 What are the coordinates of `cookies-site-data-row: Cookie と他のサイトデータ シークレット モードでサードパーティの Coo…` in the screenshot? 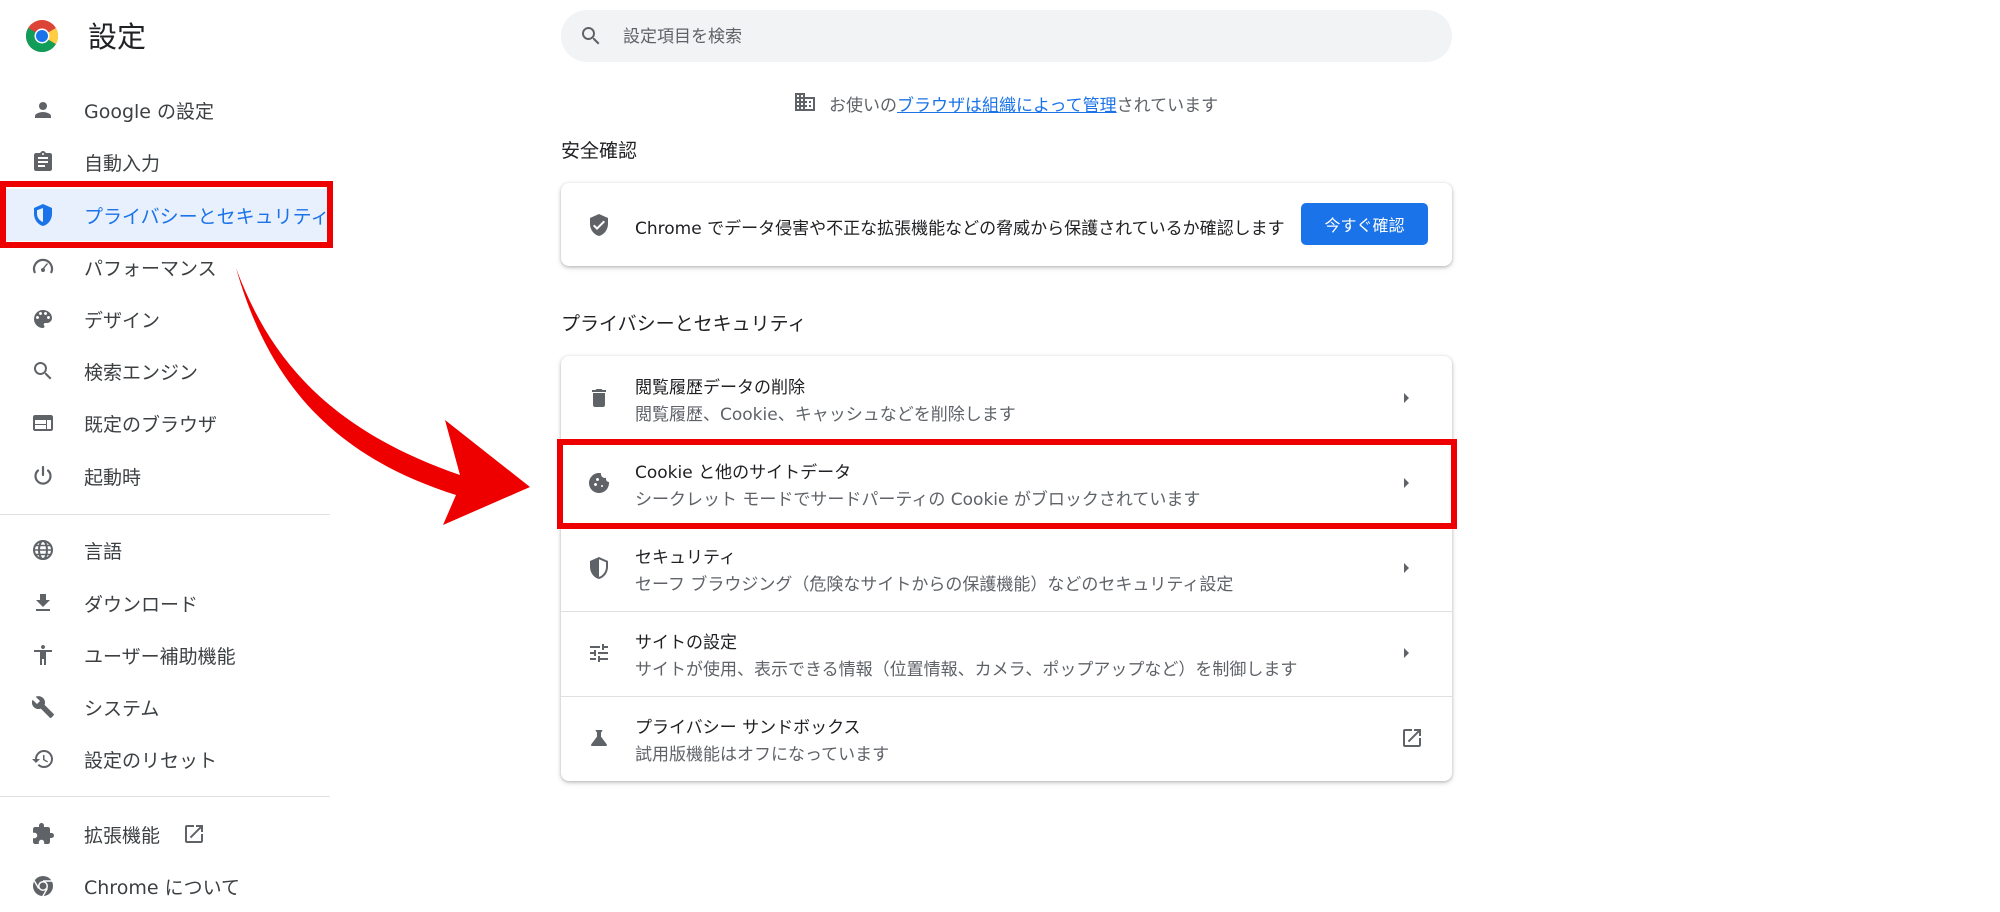 It's located at (1006, 483).